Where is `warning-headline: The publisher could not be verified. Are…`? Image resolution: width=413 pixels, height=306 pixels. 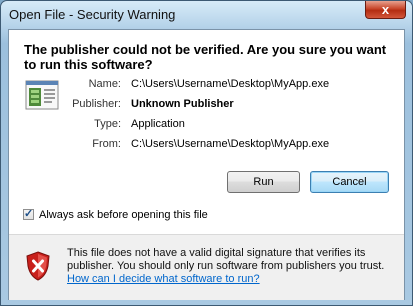 warning-headline: The publisher could not be verified. Are… is located at coordinates (205, 57).